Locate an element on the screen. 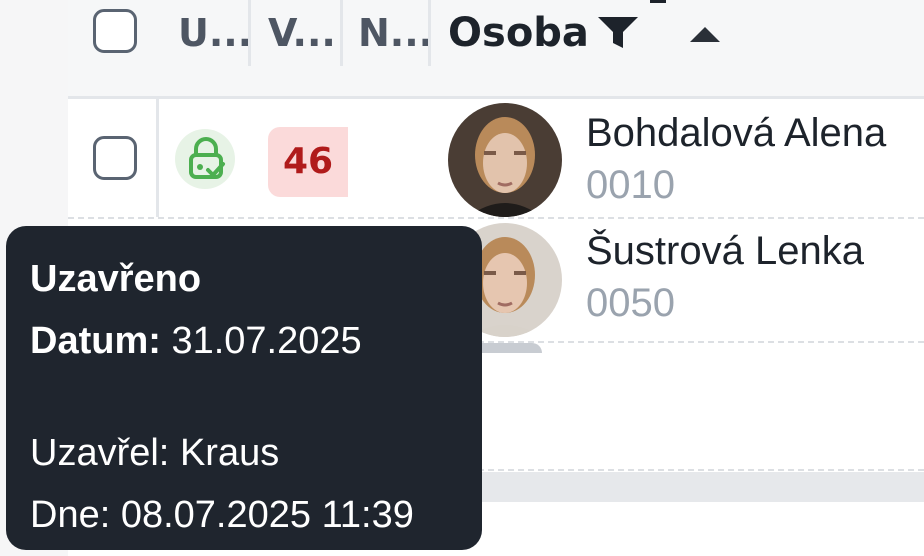 The width and height of the screenshot is (924, 556). tooltip-on-label: Dne: is located at coordinates (70, 515).